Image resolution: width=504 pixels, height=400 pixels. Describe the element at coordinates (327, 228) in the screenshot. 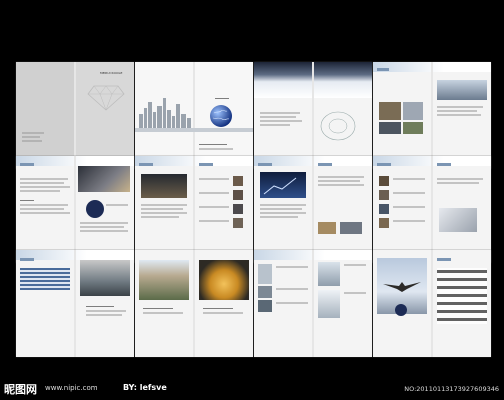

I see `handshake-photo` at that location.